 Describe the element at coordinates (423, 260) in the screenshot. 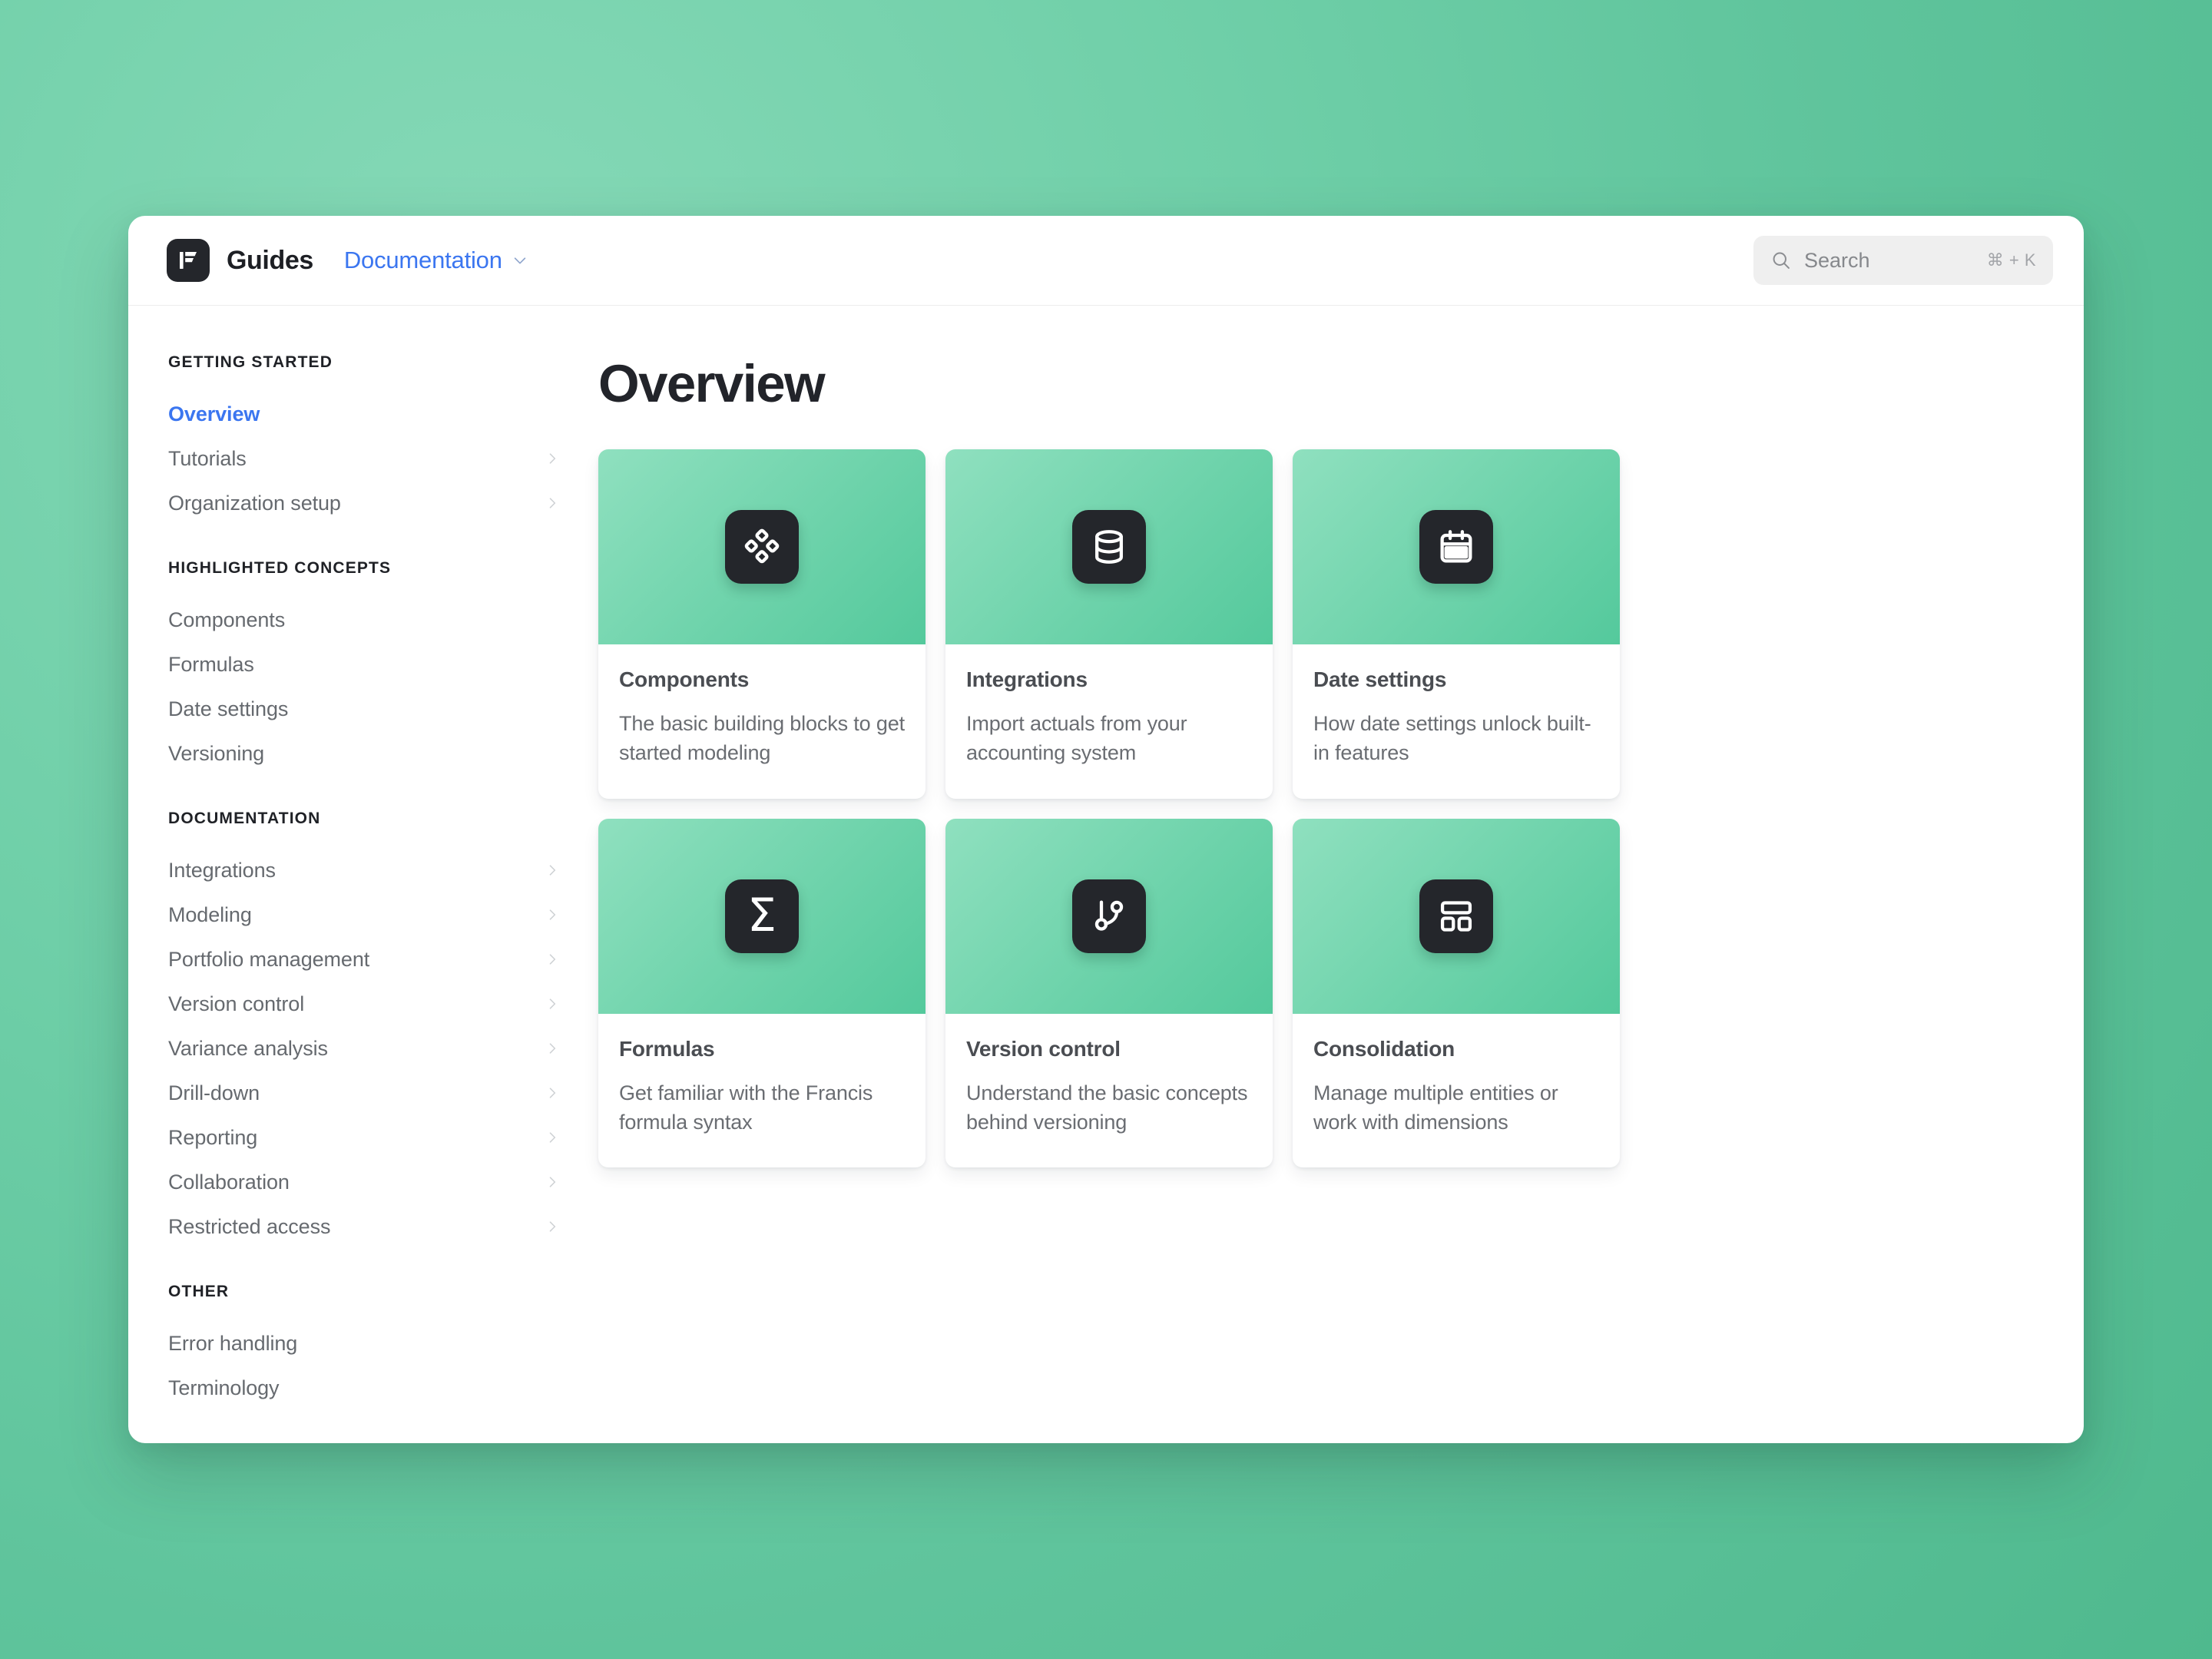

I see `section-switcher-label: Documentation` at that location.